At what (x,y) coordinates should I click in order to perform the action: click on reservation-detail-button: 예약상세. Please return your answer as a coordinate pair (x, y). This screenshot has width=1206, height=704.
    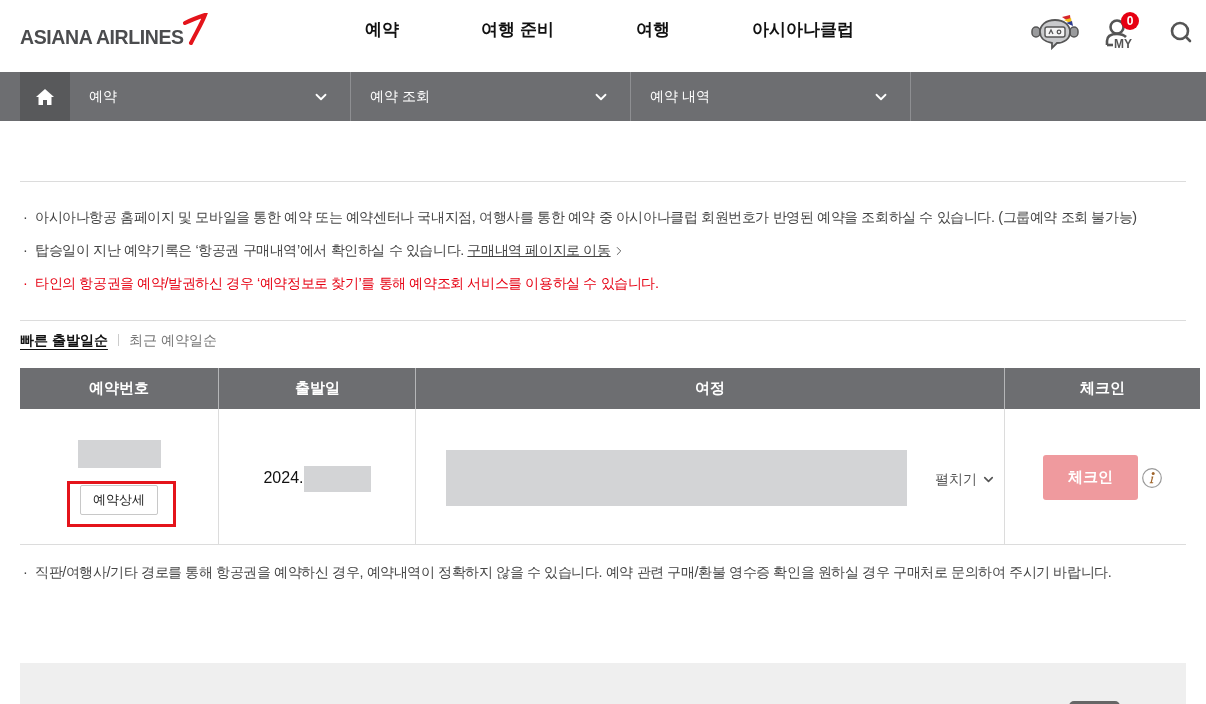
    Looking at the image, I should click on (119, 500).